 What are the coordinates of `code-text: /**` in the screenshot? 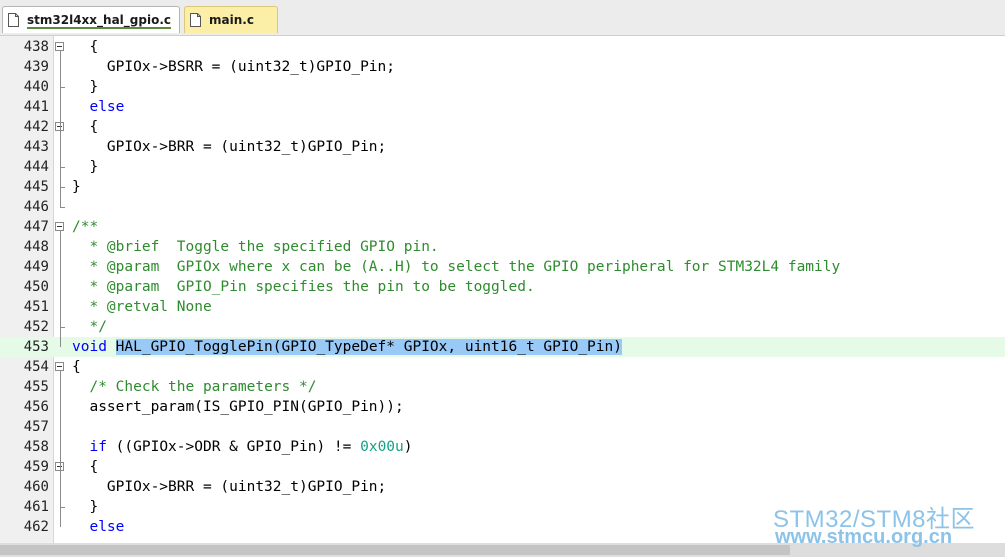 It's located at (85, 227).